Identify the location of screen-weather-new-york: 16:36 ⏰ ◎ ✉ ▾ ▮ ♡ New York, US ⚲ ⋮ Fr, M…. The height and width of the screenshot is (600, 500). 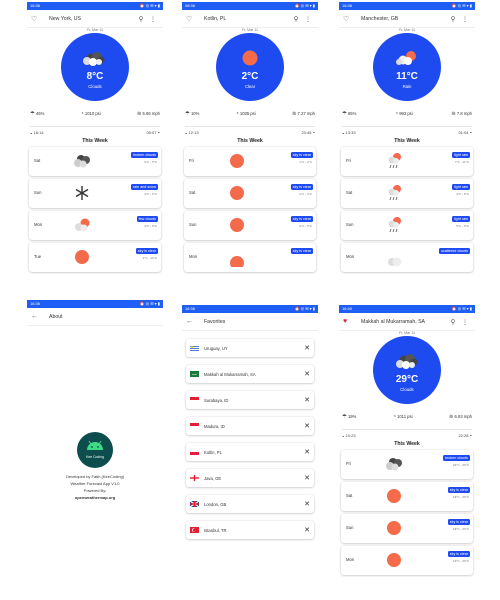
(95, 147).